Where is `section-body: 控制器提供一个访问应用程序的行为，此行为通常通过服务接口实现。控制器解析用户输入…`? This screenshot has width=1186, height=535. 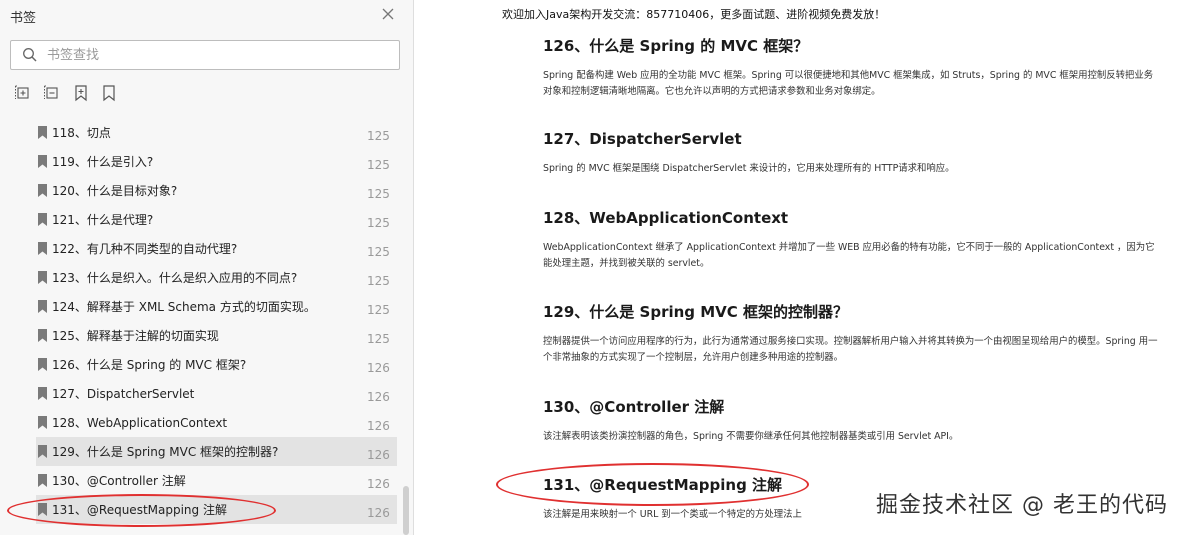
section-body: 控制器提供一个访问应用程序的行为，此行为通常通过服务接口实现。控制器解析用户输入… is located at coordinates (850, 349).